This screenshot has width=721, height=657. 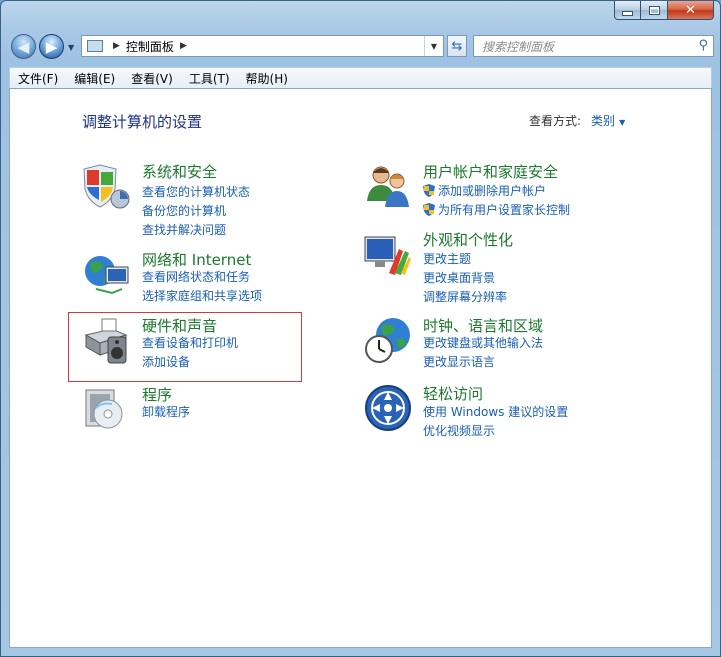 What do you see at coordinates (495, 411) in the screenshot?
I see `link-windows-recommended: 使用 Windows 建议的设置` at bounding box center [495, 411].